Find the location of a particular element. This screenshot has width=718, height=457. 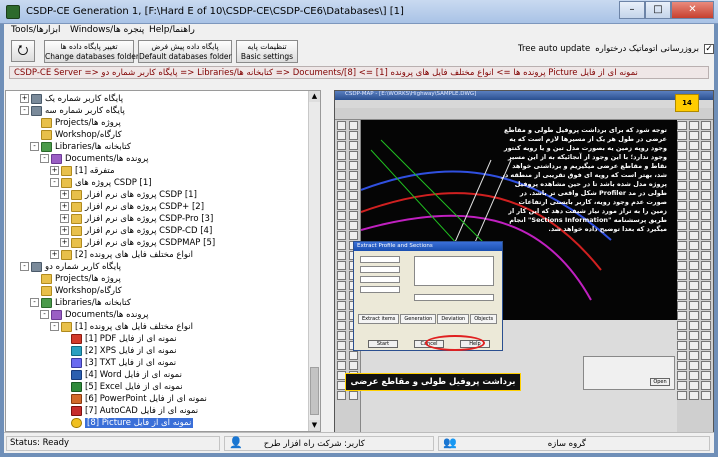

tree-item: [6] PowerPoint نمونه ای از فایل is located at coordinates (133, 398).